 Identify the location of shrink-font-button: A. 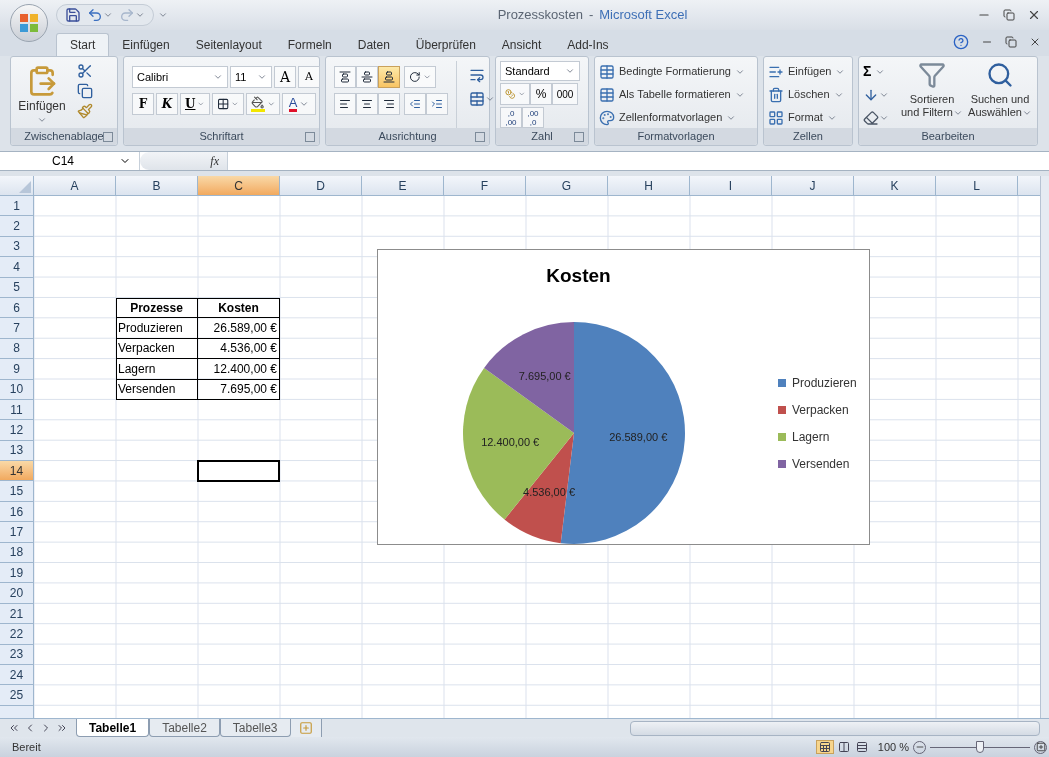
(309, 77).